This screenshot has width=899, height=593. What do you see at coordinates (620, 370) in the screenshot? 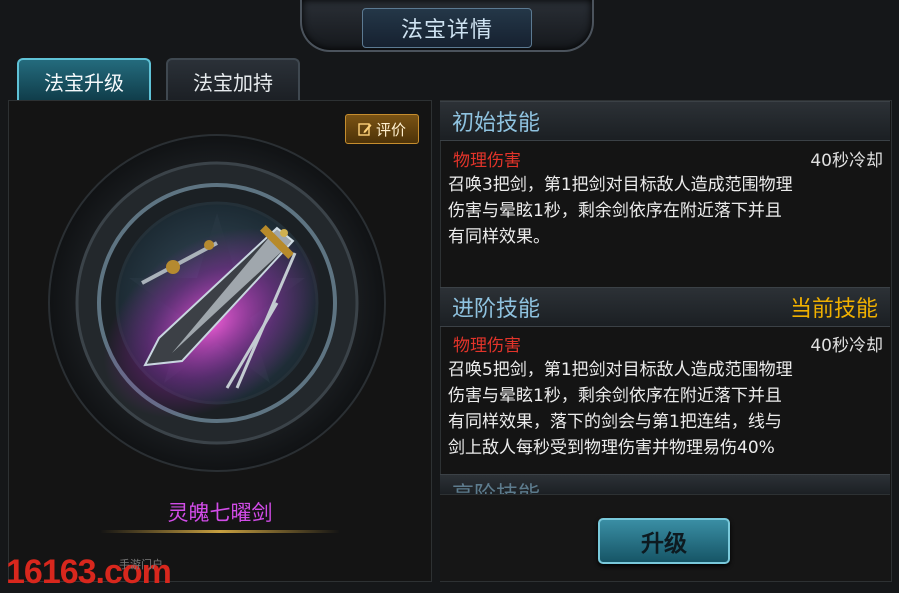
I see `description-line: 召唤5把剑，第1把剑对目标敌人造成范围物理` at bounding box center [620, 370].